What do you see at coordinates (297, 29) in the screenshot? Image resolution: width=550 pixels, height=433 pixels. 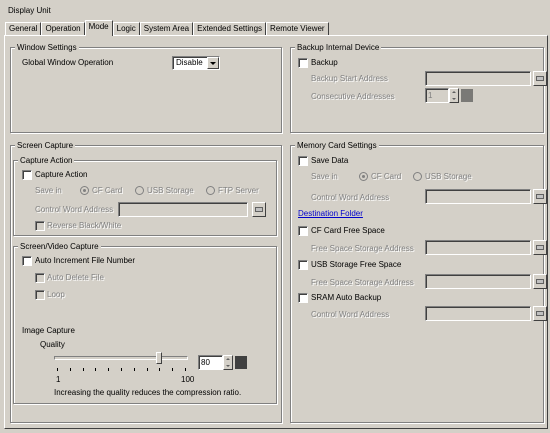 I see `tab-remote-viewer: Remote Viewer` at bounding box center [297, 29].